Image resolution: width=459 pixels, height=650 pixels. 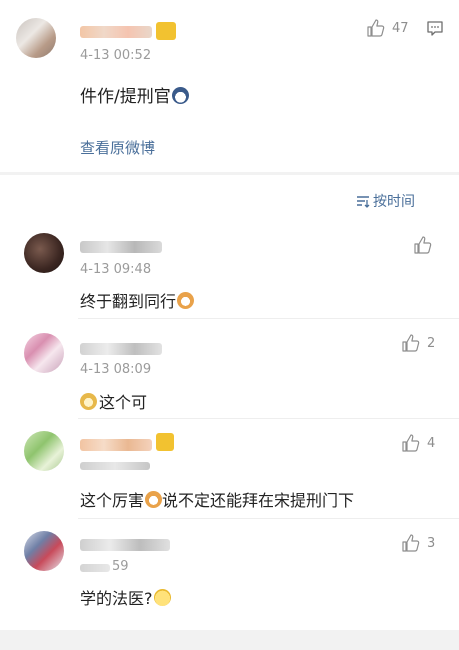 What do you see at coordinates (123, 402) in the screenshot?
I see `comment-text-content: 这个可` at bounding box center [123, 402].